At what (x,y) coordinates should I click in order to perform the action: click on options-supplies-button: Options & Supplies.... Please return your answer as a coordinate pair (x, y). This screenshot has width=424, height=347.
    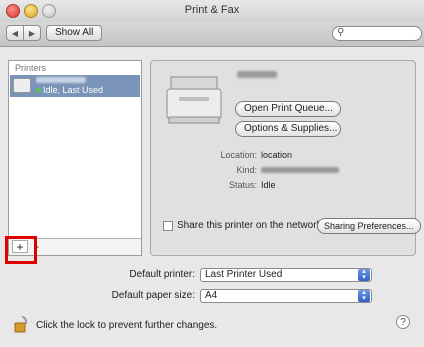
    Looking at the image, I should click on (288, 129).